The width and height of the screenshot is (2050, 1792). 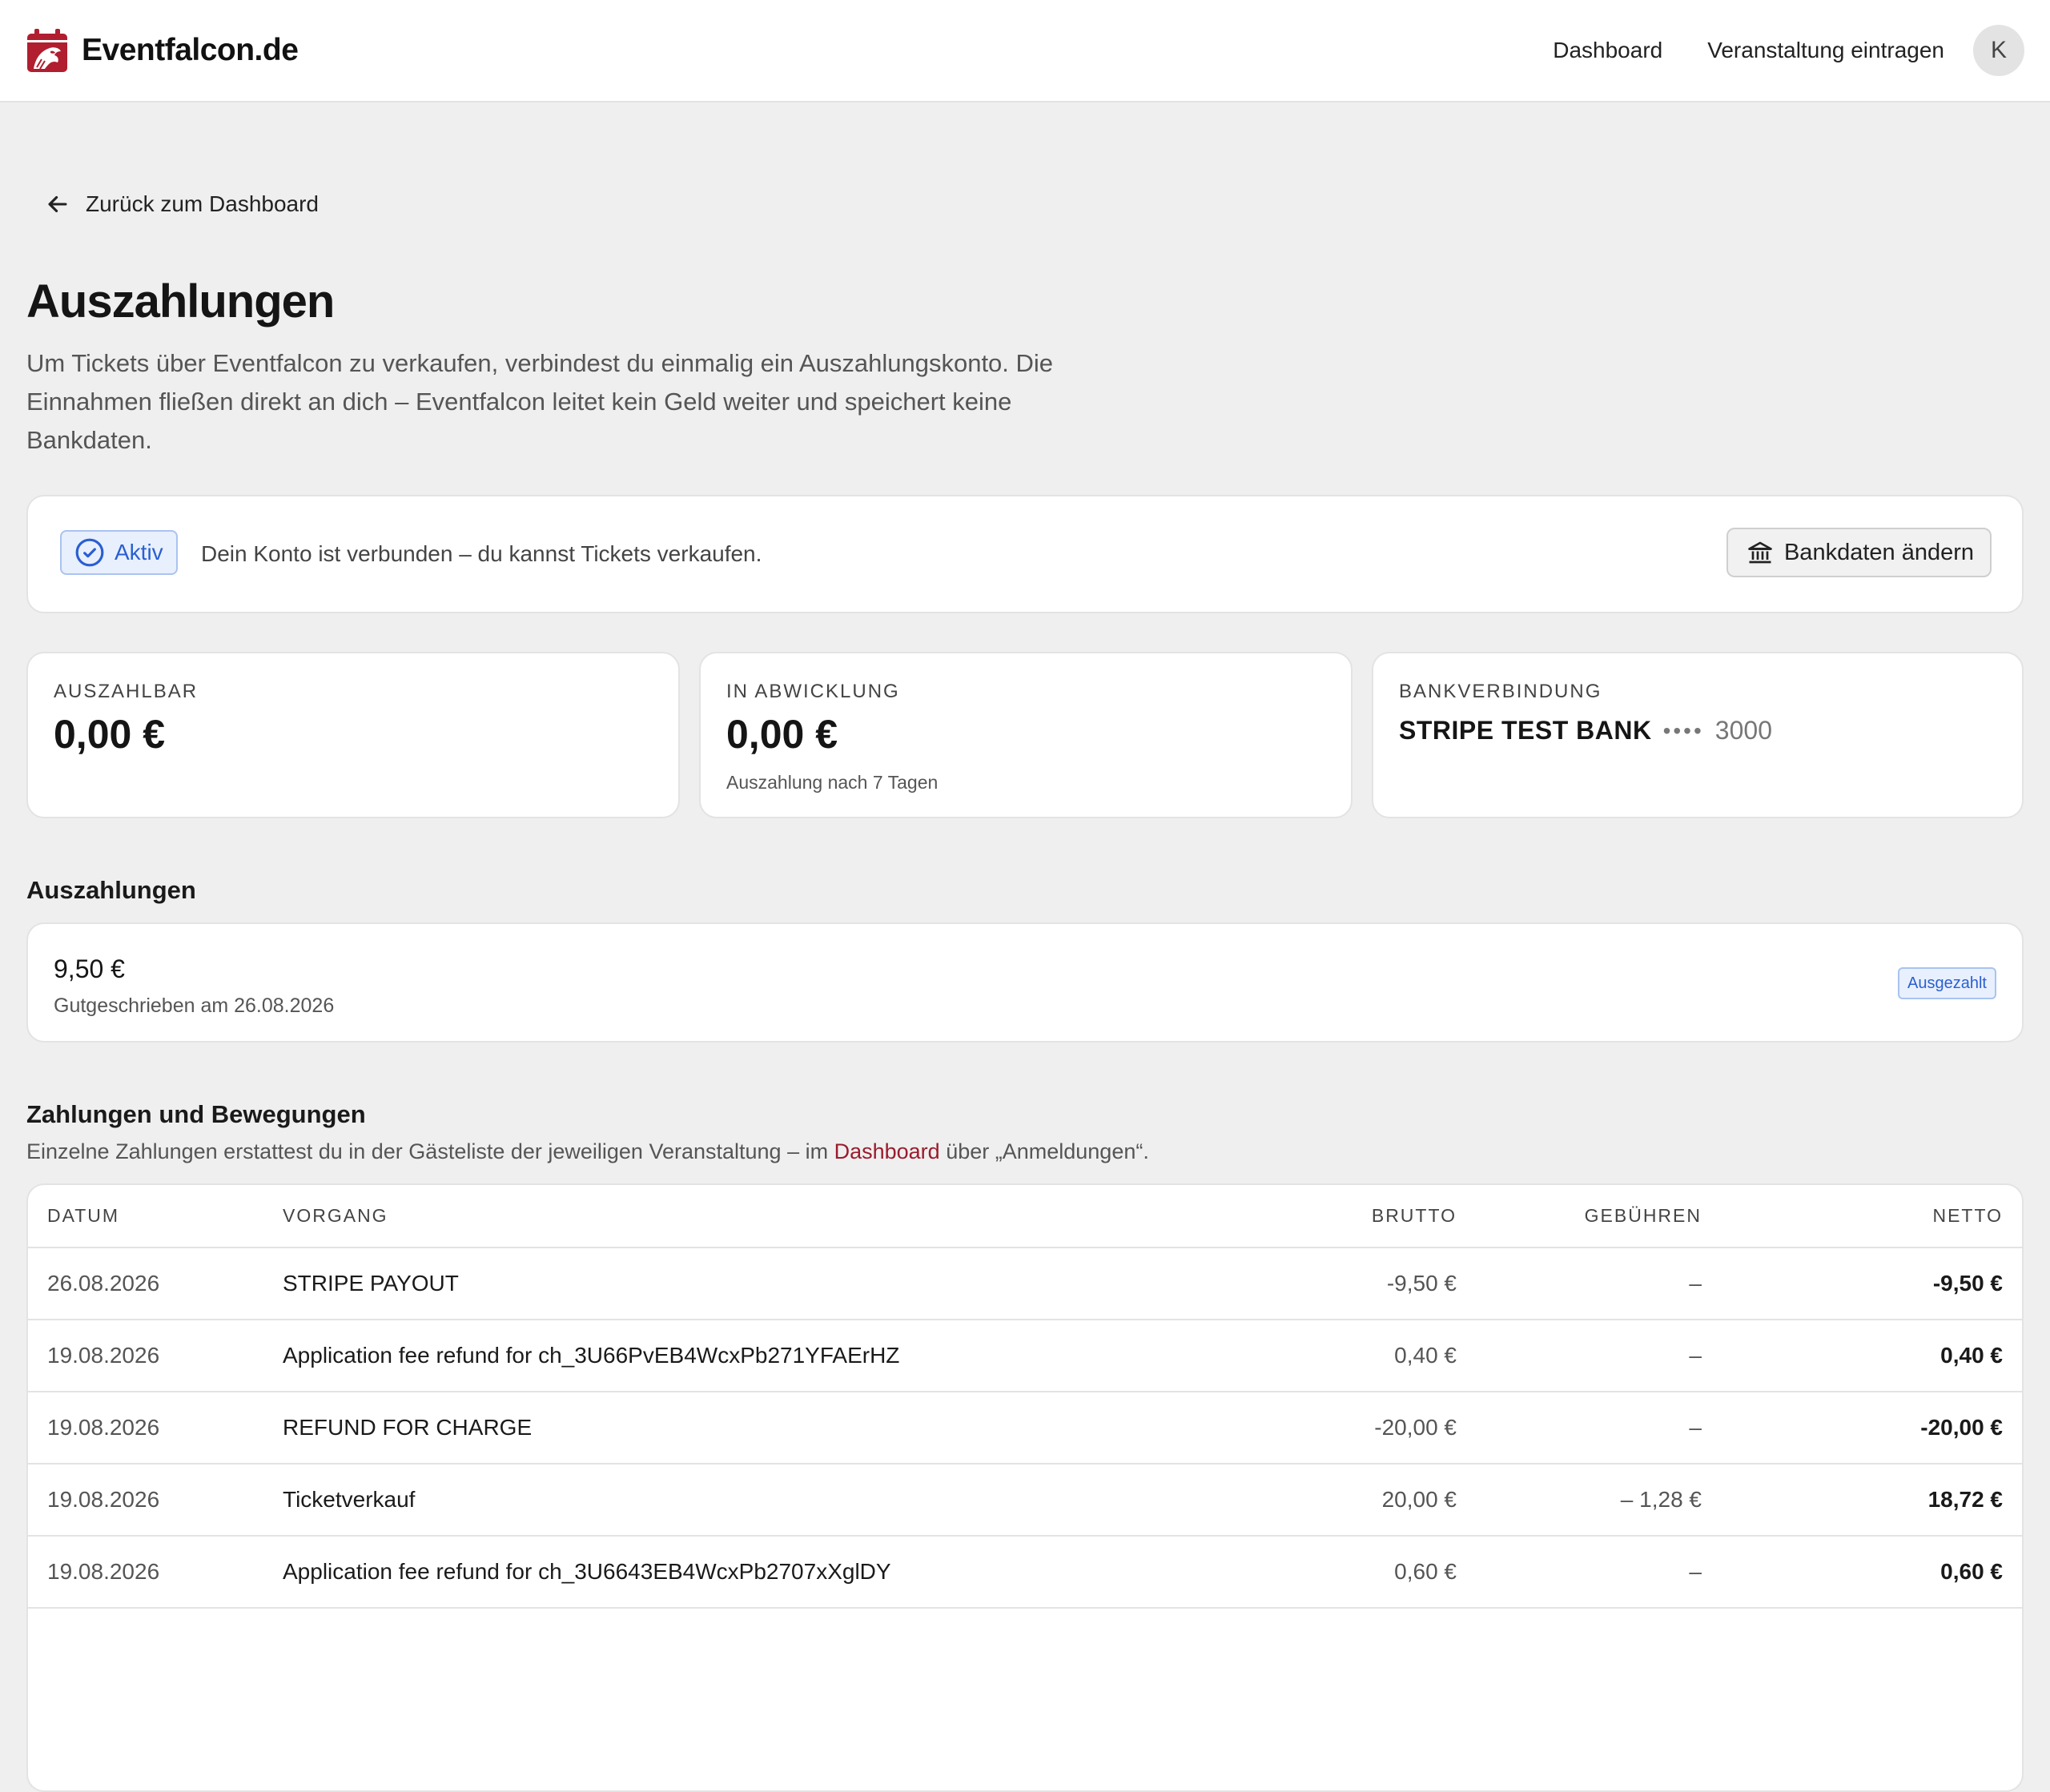 I want to click on bank-icon, so click(x=1760, y=553).